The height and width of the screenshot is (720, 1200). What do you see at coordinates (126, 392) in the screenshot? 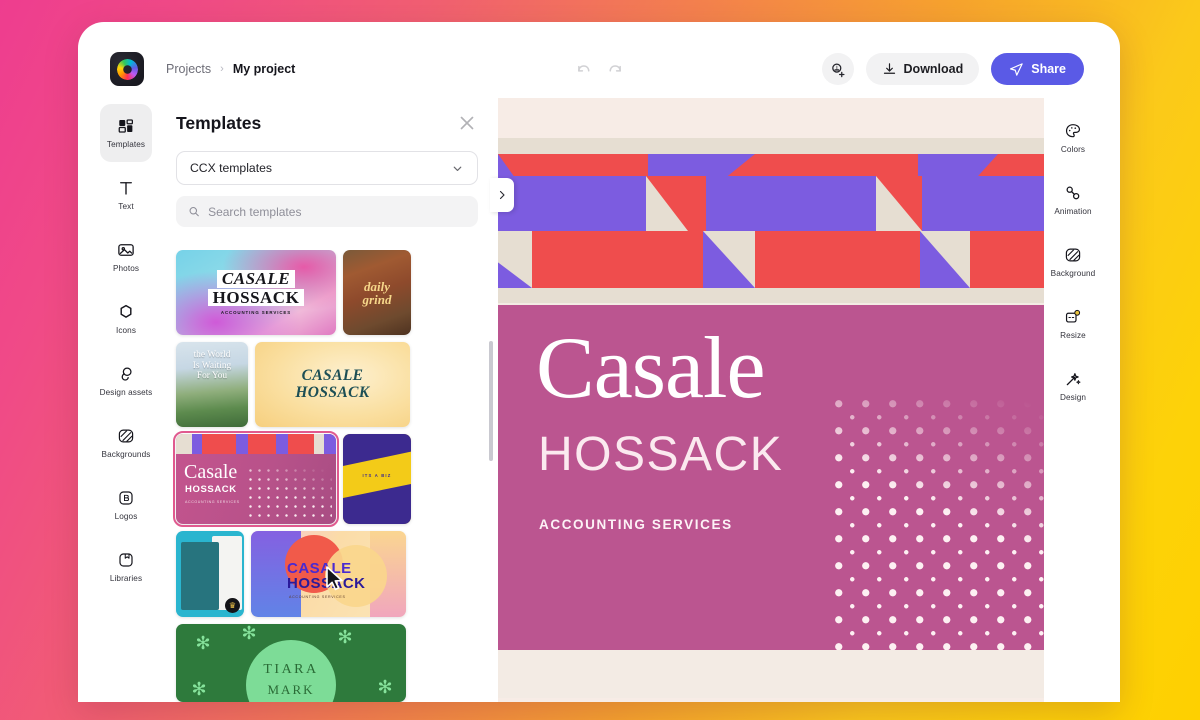
I see `sidebar-item-label: Design assets` at bounding box center [126, 392].